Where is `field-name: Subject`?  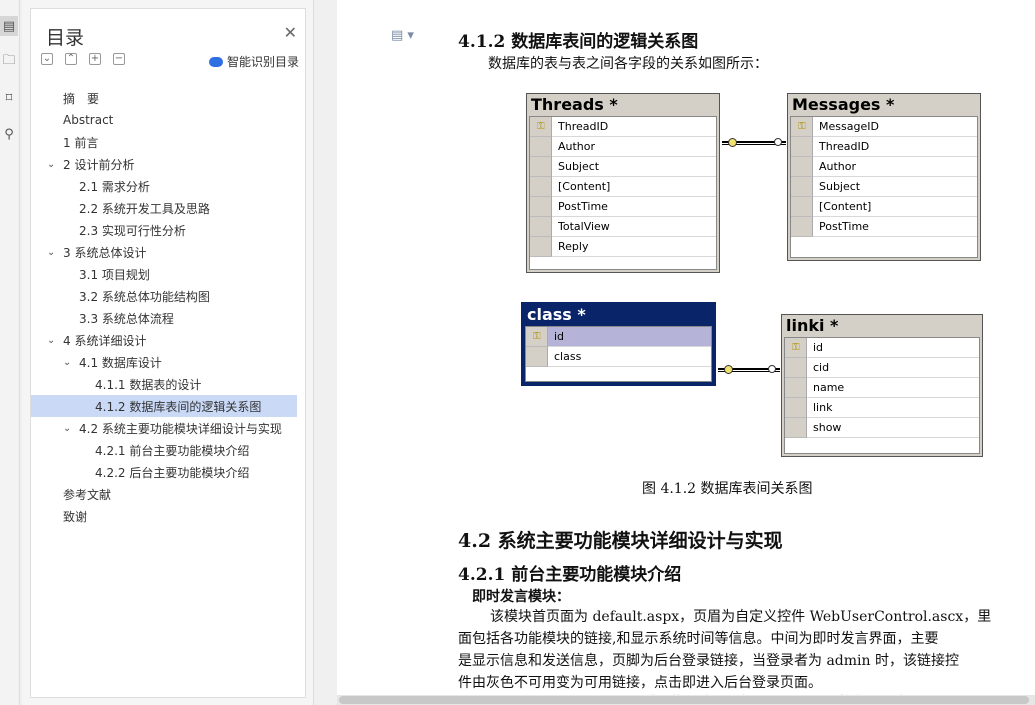
field-name: Subject is located at coordinates (579, 166).